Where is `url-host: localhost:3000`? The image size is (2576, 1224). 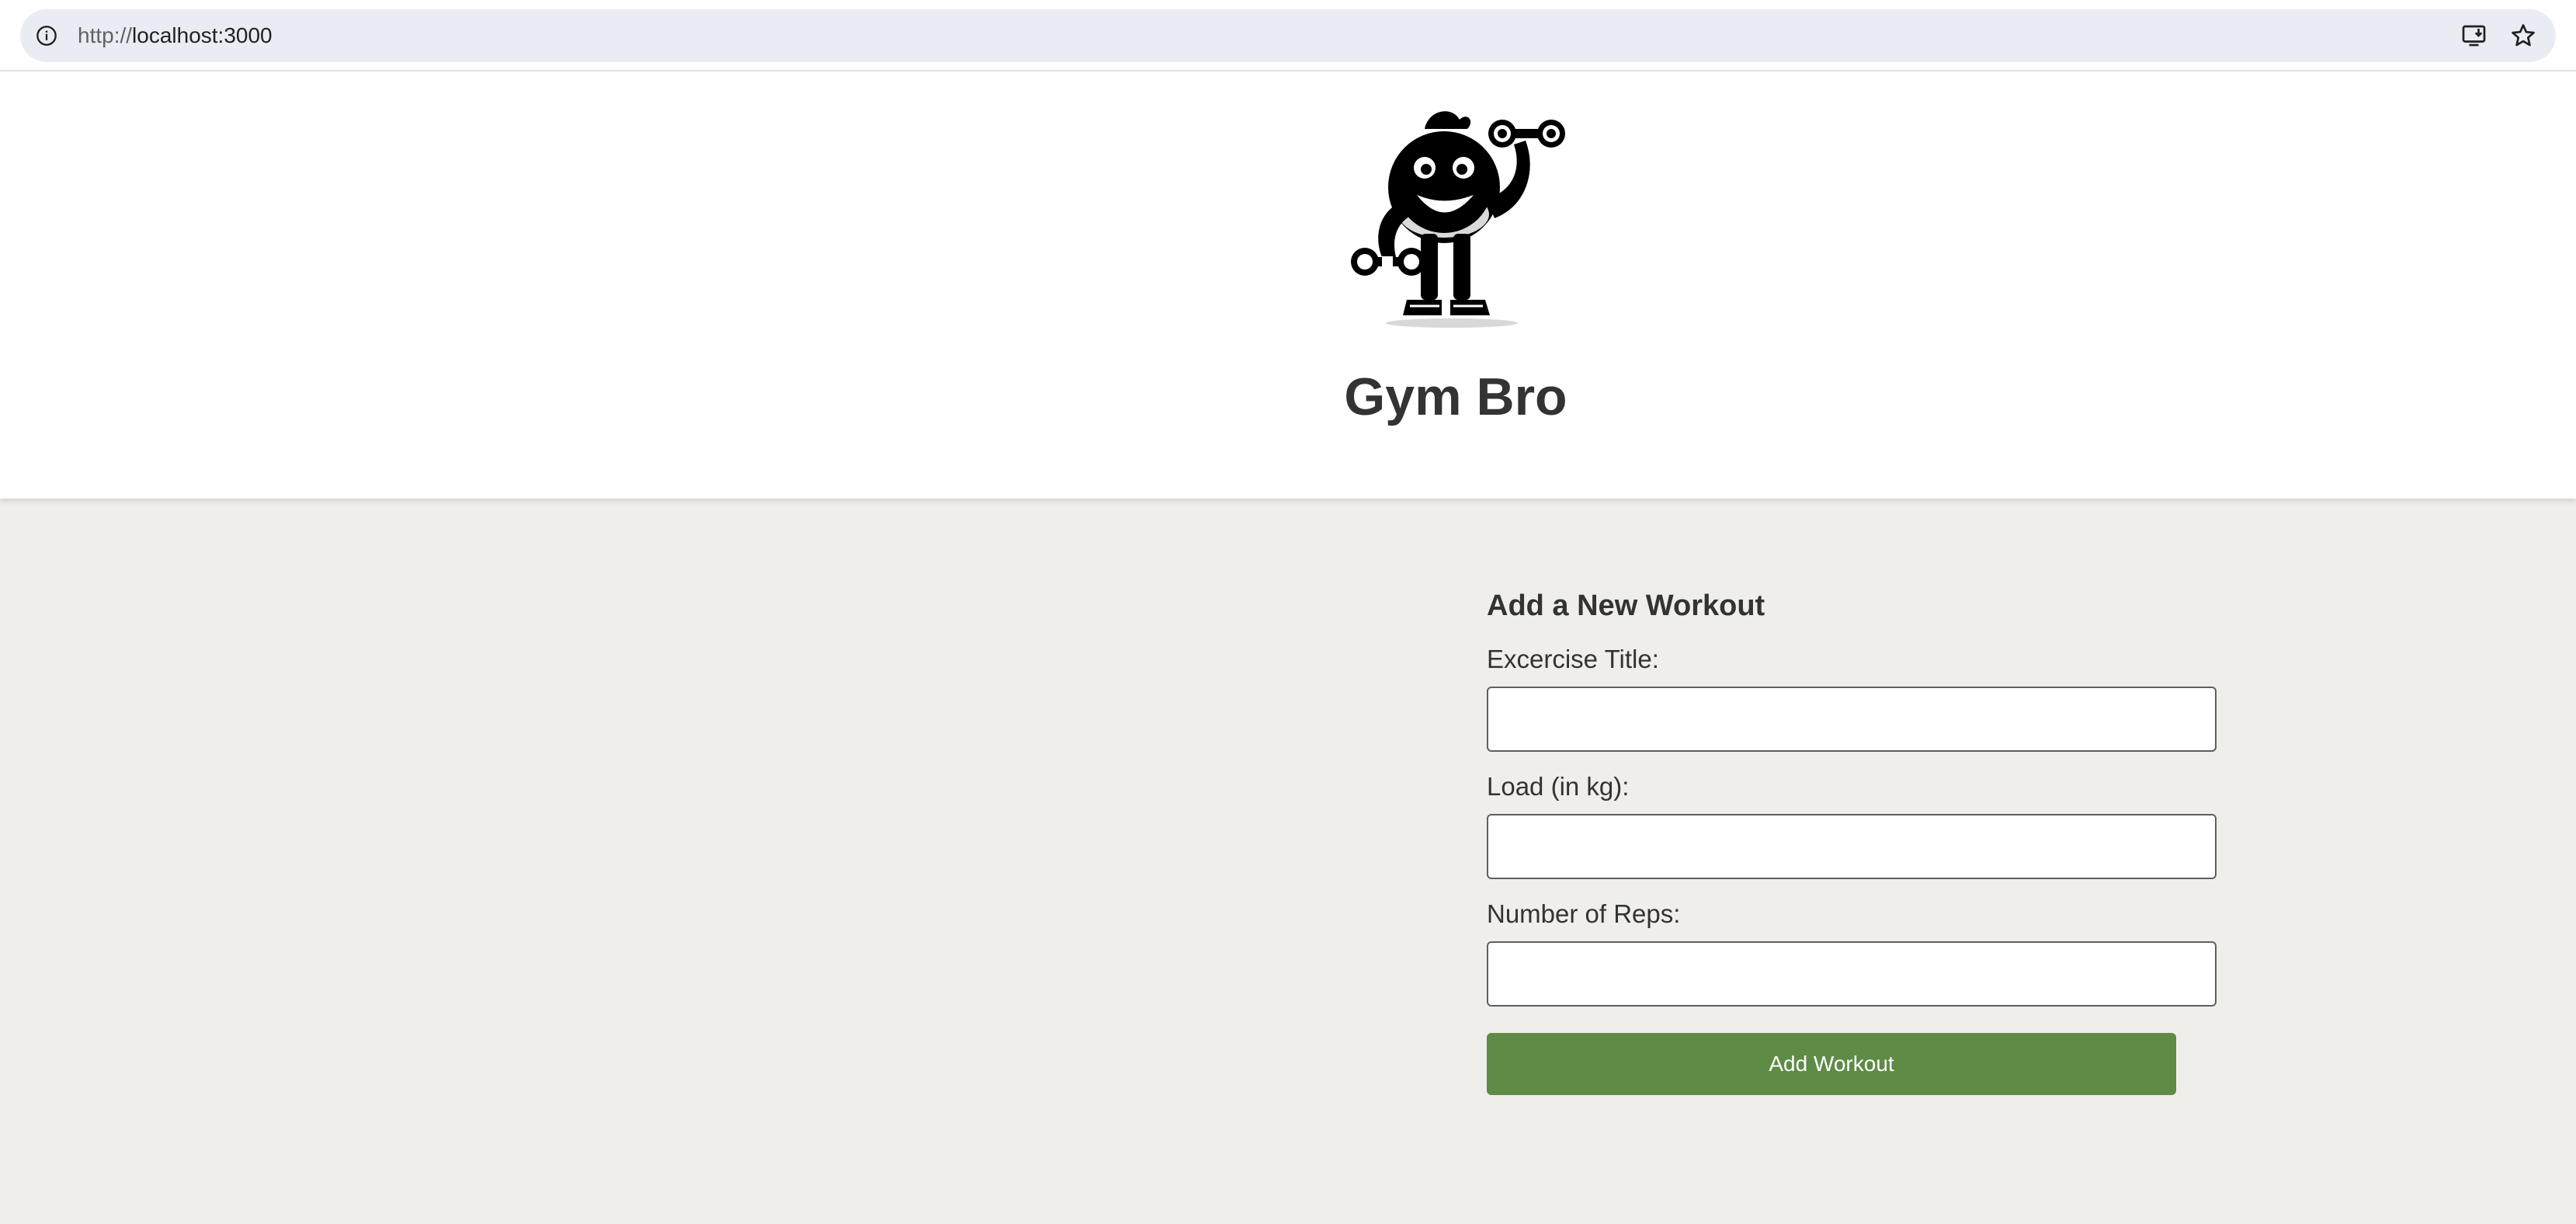 url-host: localhost:3000 is located at coordinates (203, 35).